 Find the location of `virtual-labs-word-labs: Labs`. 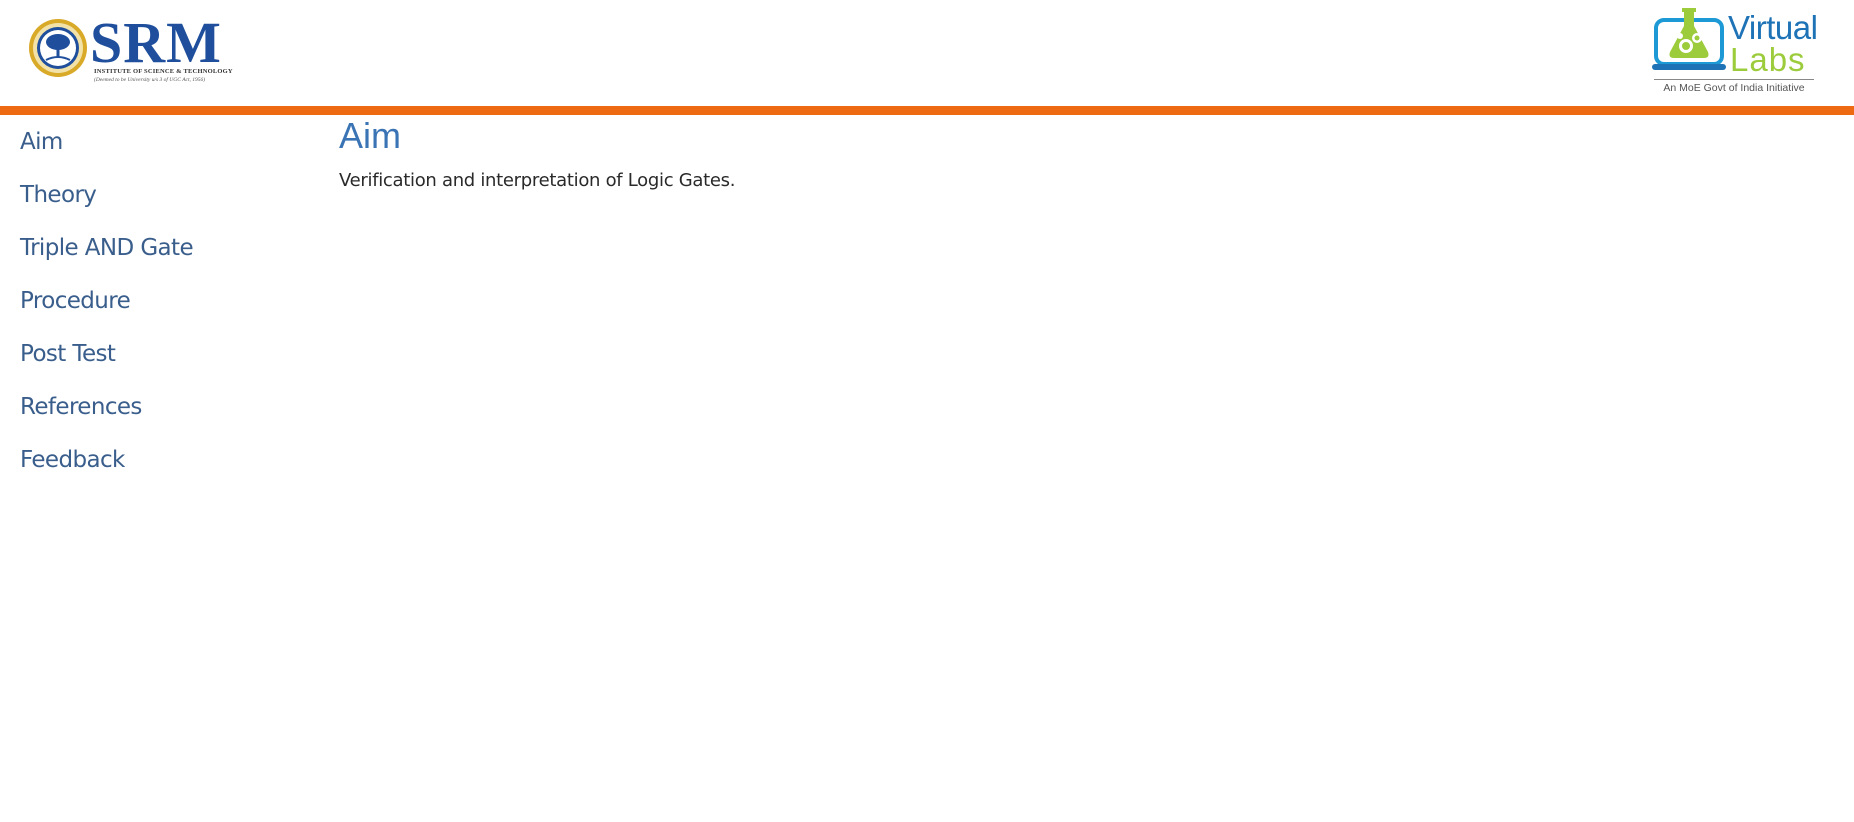

virtual-labs-word-labs: Labs is located at coordinates (1768, 59).